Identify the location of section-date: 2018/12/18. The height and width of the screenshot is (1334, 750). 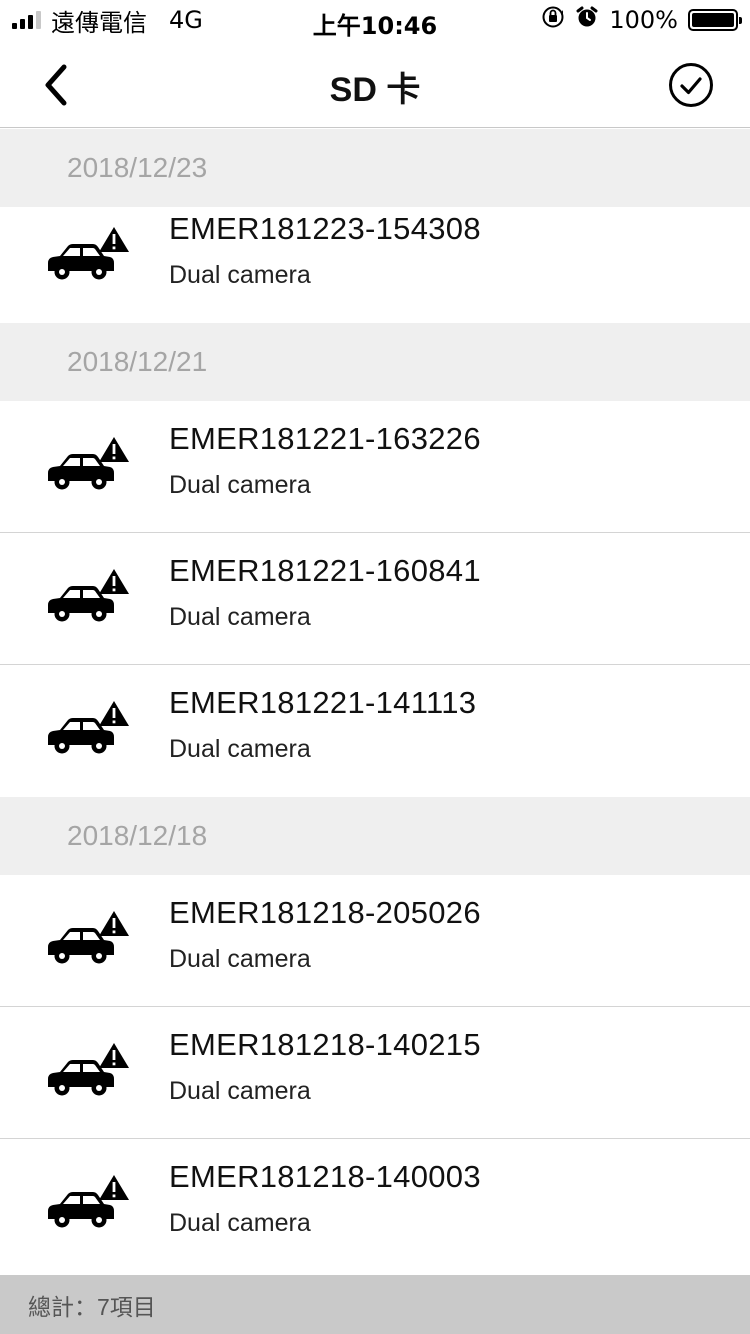
(137, 835).